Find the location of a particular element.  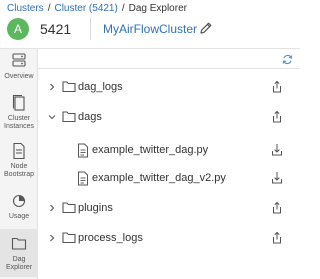

refresh-icon is located at coordinates (287, 59).